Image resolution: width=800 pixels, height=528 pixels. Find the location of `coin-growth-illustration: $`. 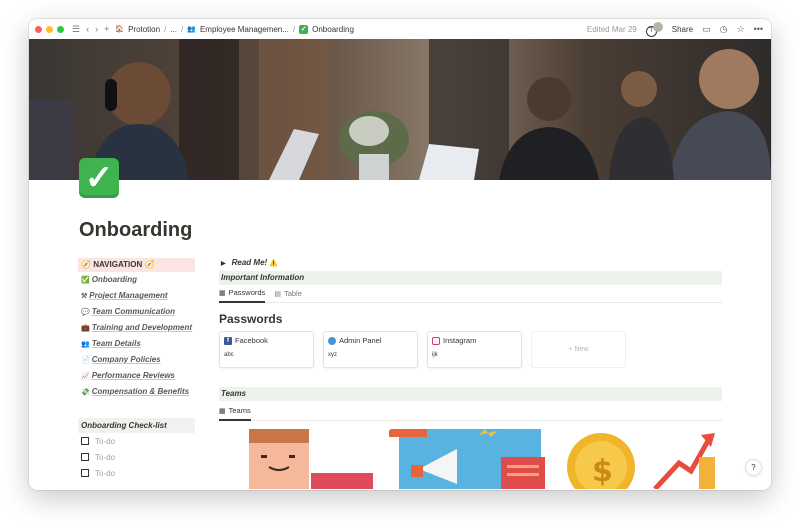

coin-growth-illustration: $ is located at coordinates (640, 459).